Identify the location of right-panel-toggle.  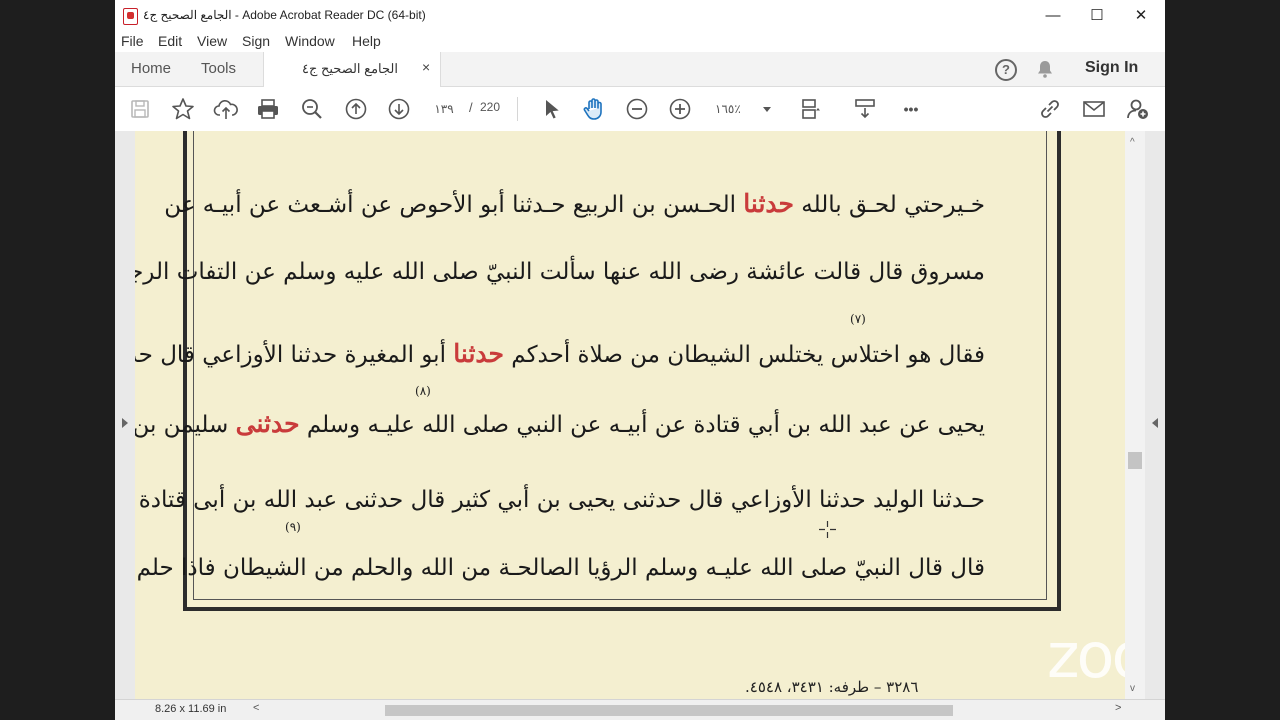
(1155, 415).